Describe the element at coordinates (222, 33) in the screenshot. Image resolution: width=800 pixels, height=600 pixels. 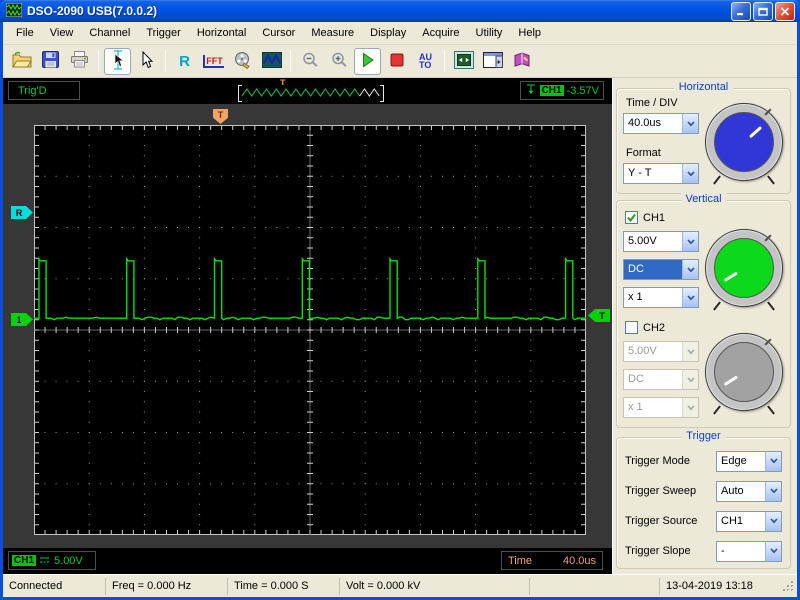
I see `menu-item-horizontal: Horizontal` at that location.